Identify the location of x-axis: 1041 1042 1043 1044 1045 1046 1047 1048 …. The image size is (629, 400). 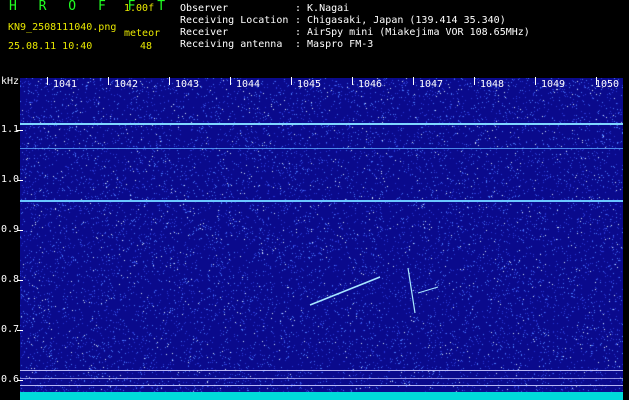
(321, 84).